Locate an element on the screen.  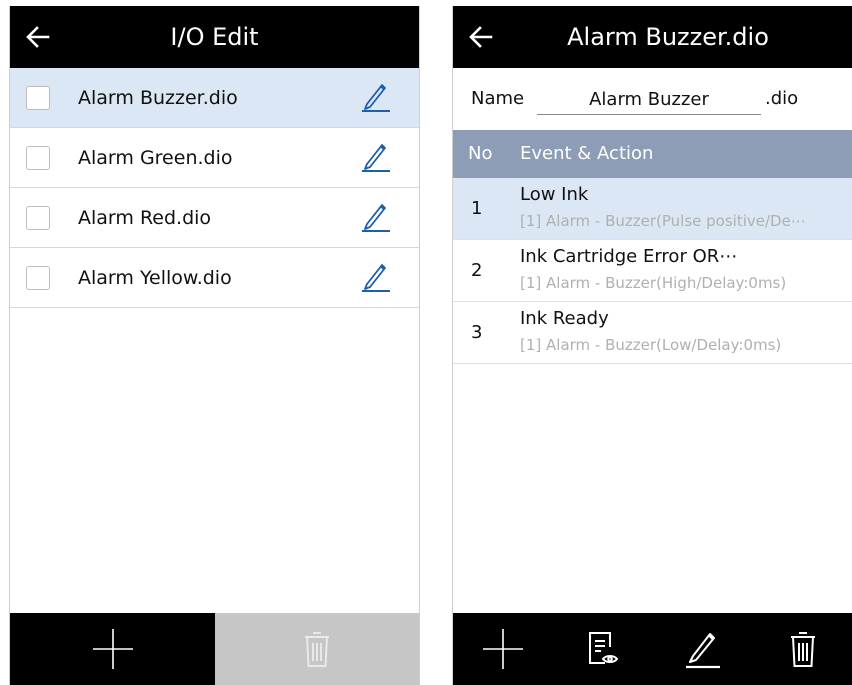
row-event: Ink Ready is located at coordinates (564, 318).